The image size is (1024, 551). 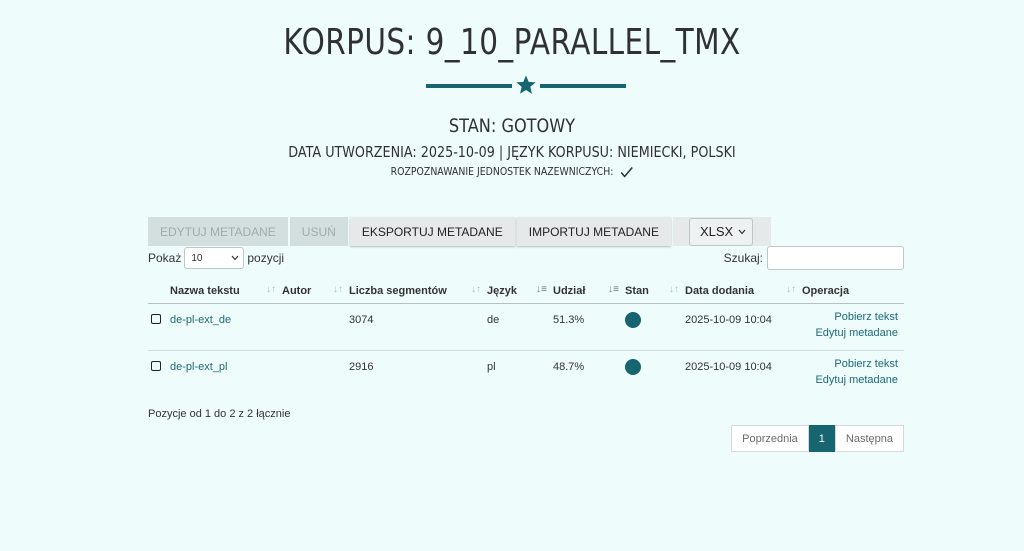 What do you see at coordinates (361, 367) in the screenshot?
I see `segments-cell: 2916` at bounding box center [361, 367].